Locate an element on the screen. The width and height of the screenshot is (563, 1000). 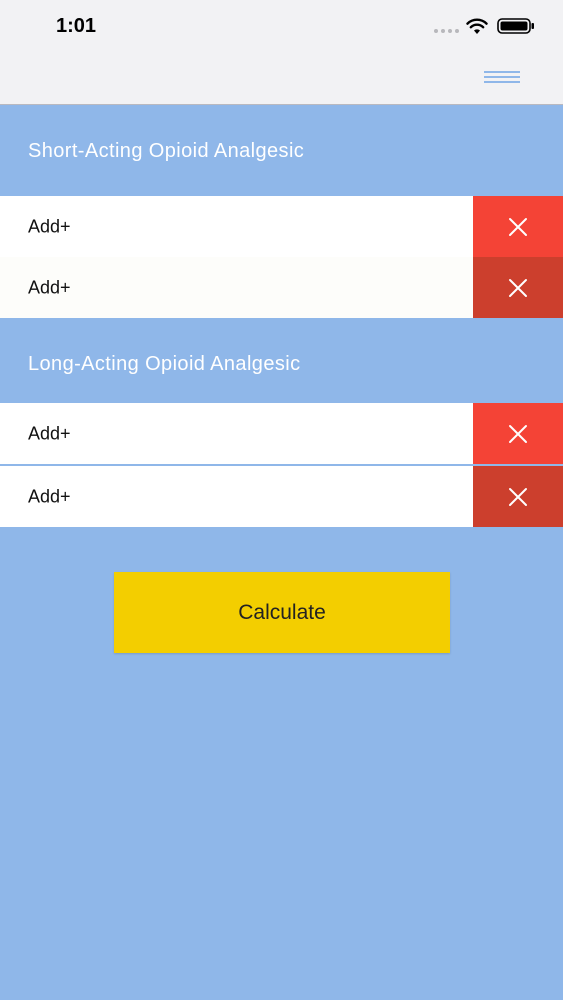
status-bar: 1:01 is located at coordinates (281, 26).